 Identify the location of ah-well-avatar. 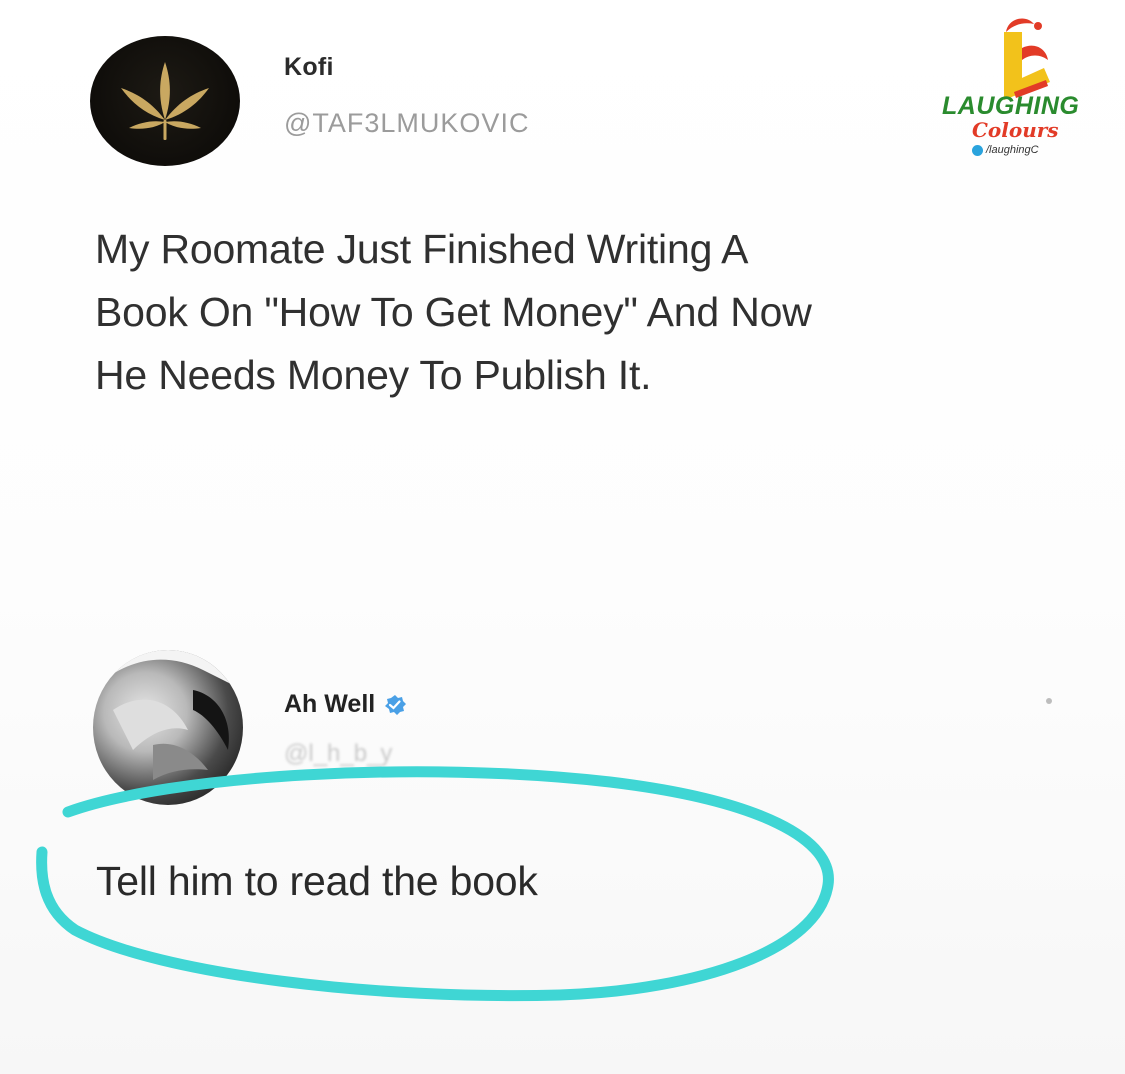
(168, 727).